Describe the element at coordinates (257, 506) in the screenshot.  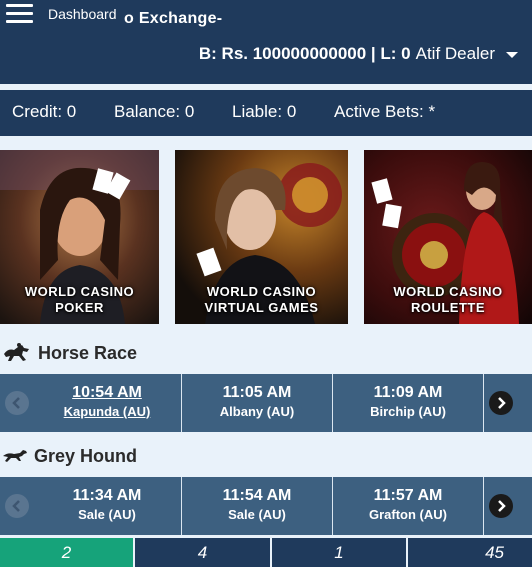
I see `race-item: 11:54 AM Sale (AU)` at that location.